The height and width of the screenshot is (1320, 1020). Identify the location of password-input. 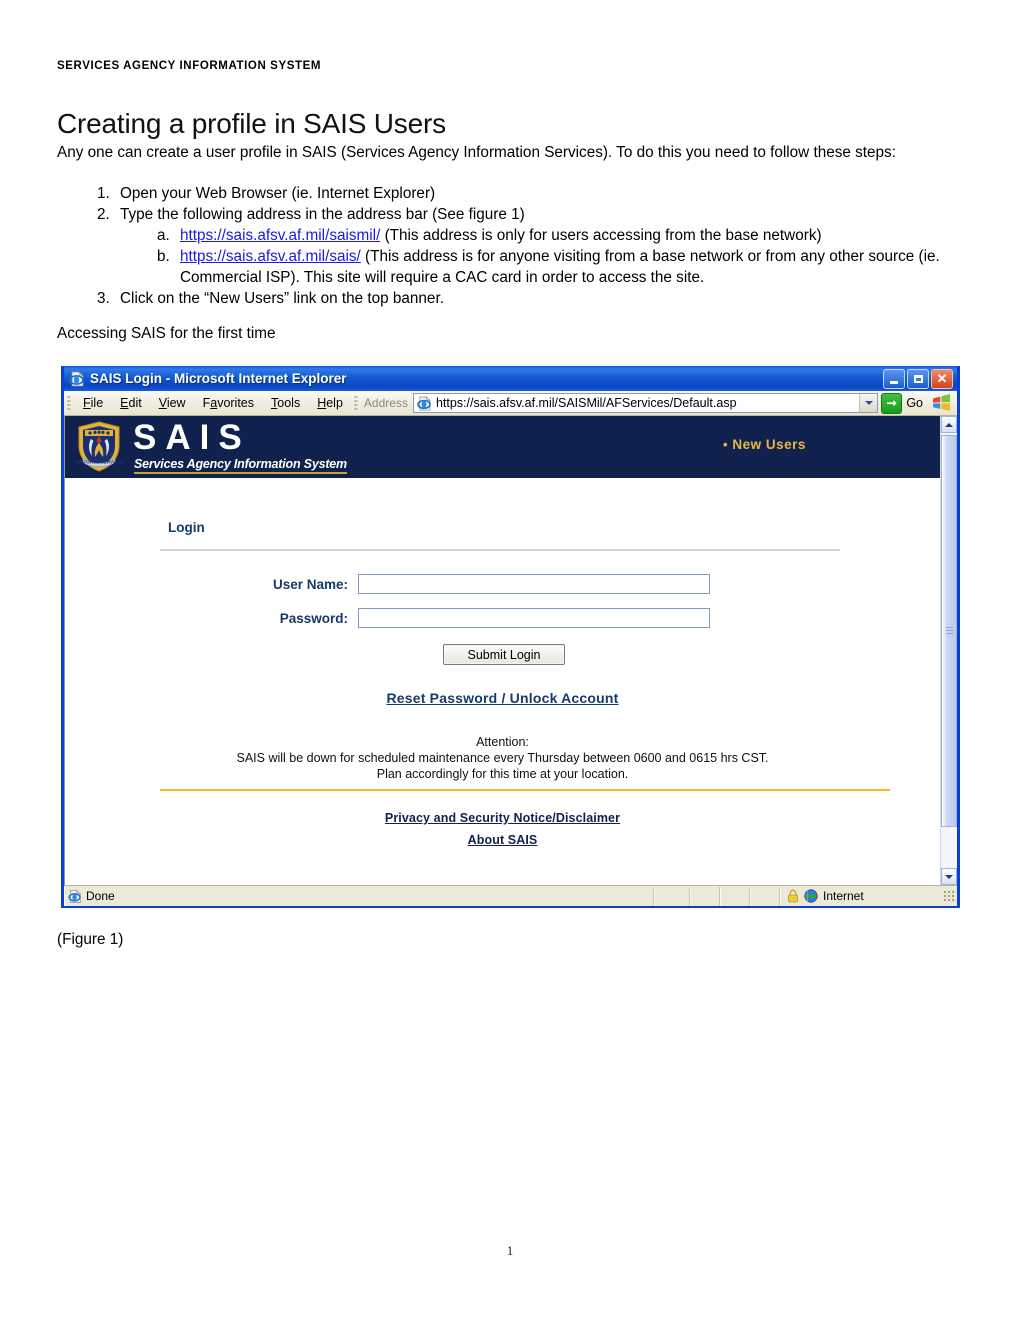
(534, 618).